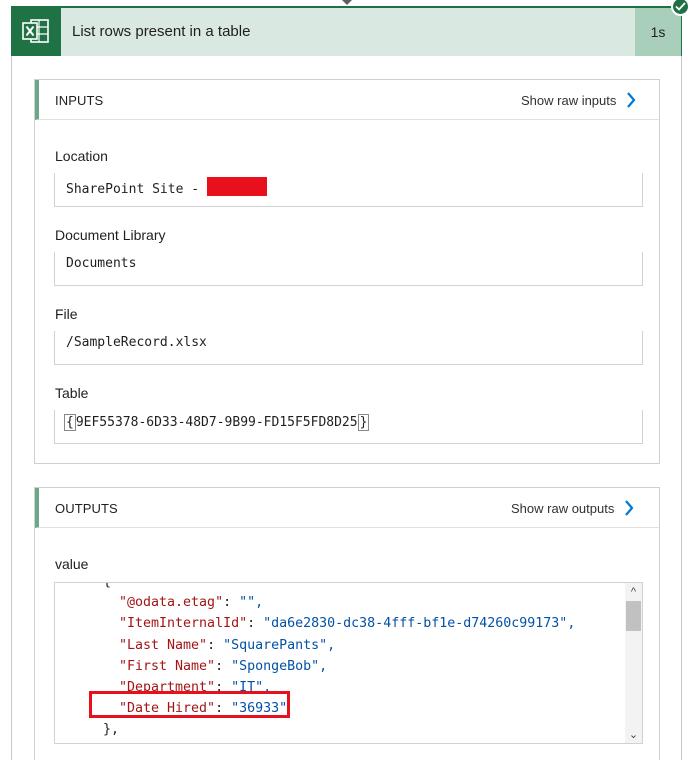 The height and width of the screenshot is (760, 692). What do you see at coordinates (83, 586) in the screenshot?
I see `json-open-brace: {` at bounding box center [83, 586].